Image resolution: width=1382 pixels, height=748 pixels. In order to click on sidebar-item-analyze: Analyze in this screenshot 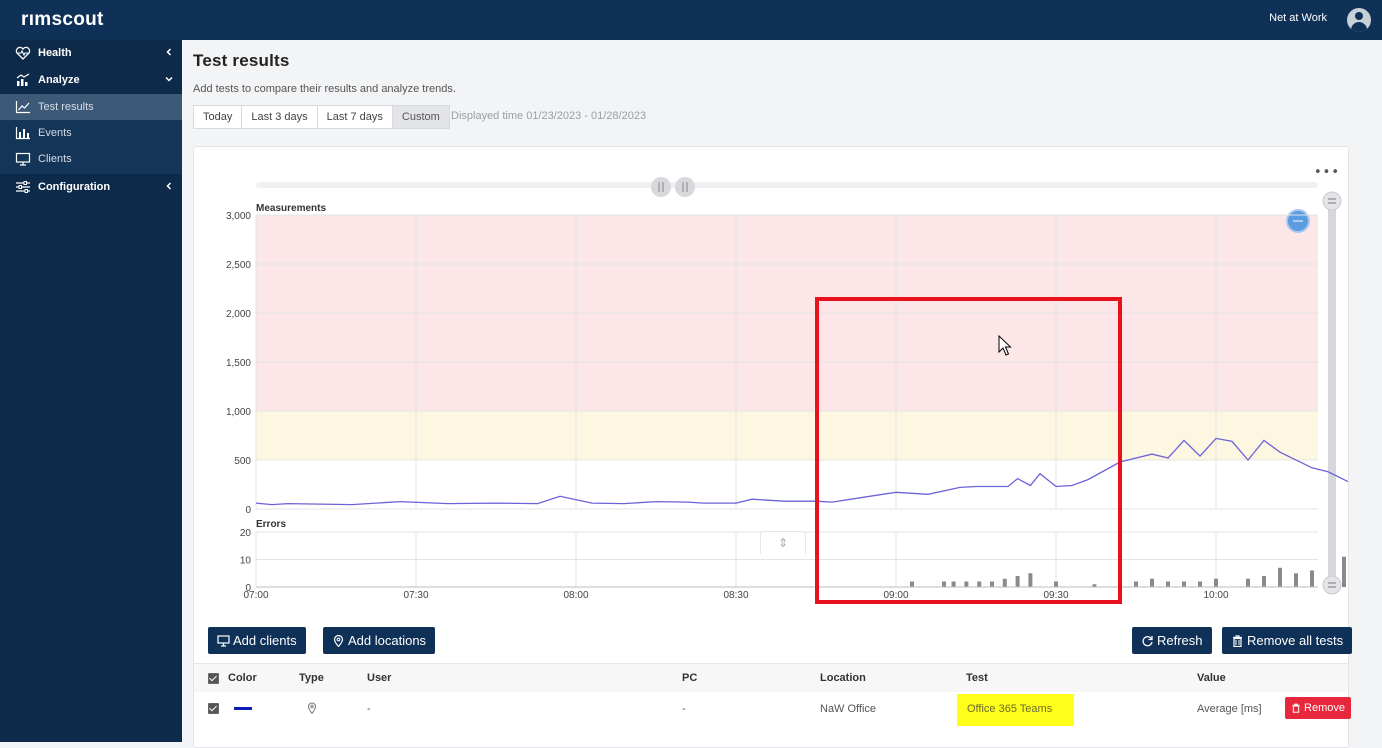, I will do `click(91, 80)`.